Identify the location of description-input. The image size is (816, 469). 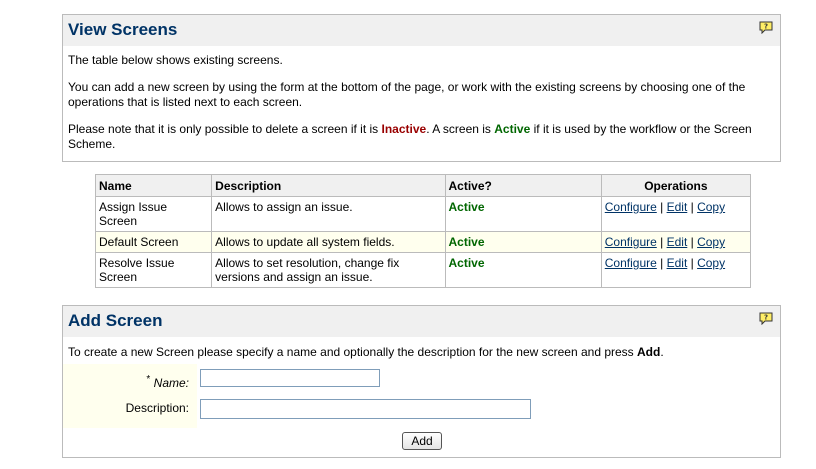
(365, 409).